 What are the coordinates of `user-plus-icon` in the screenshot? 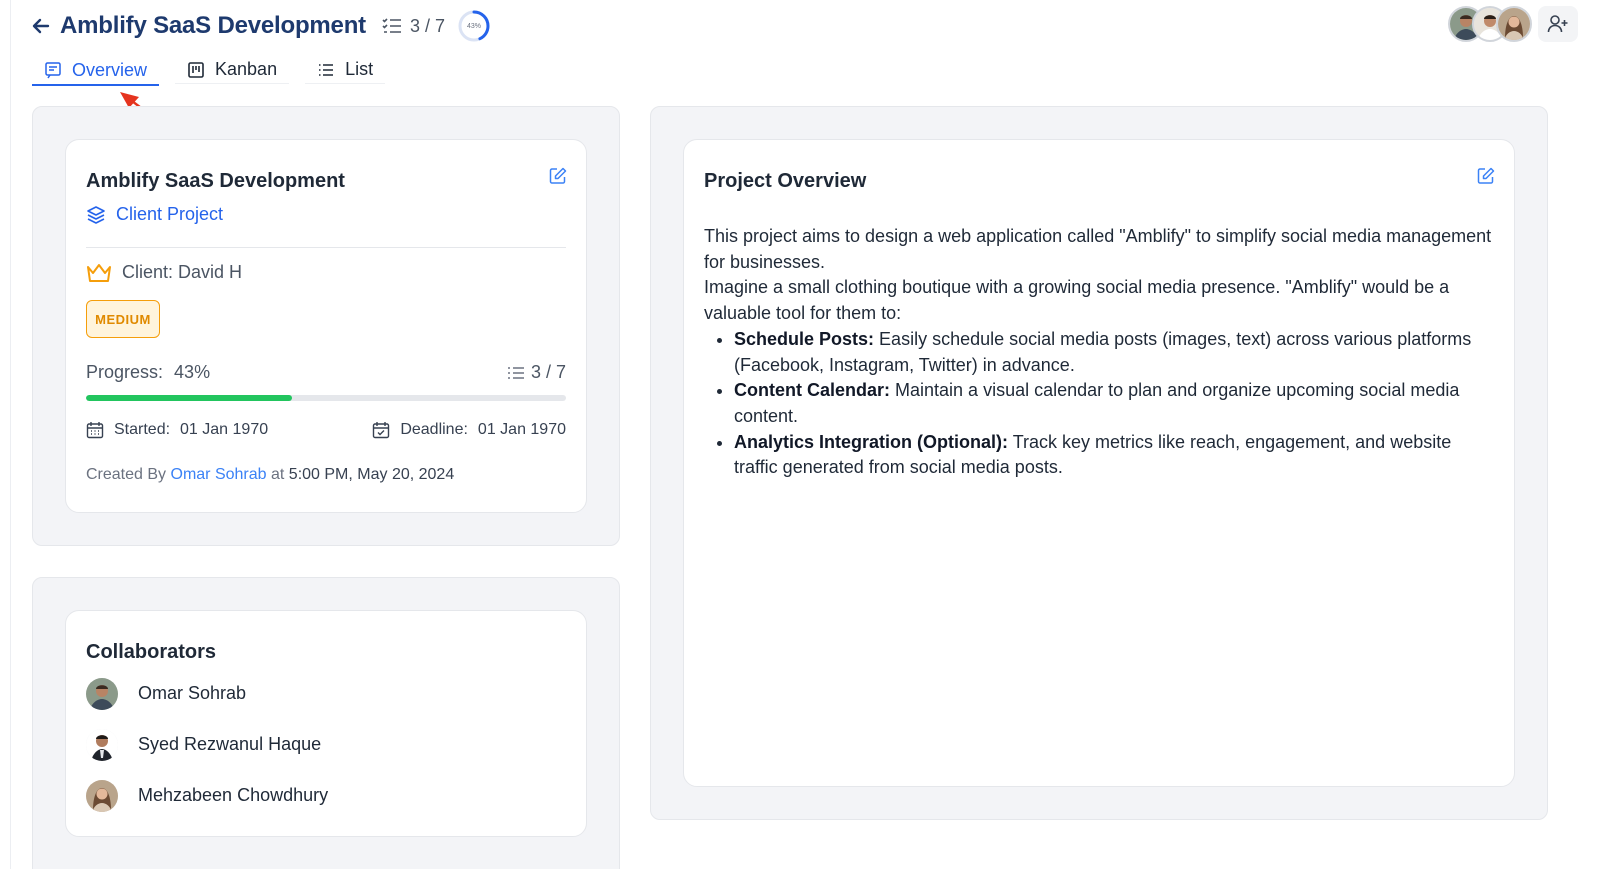 It's located at (1557, 24).